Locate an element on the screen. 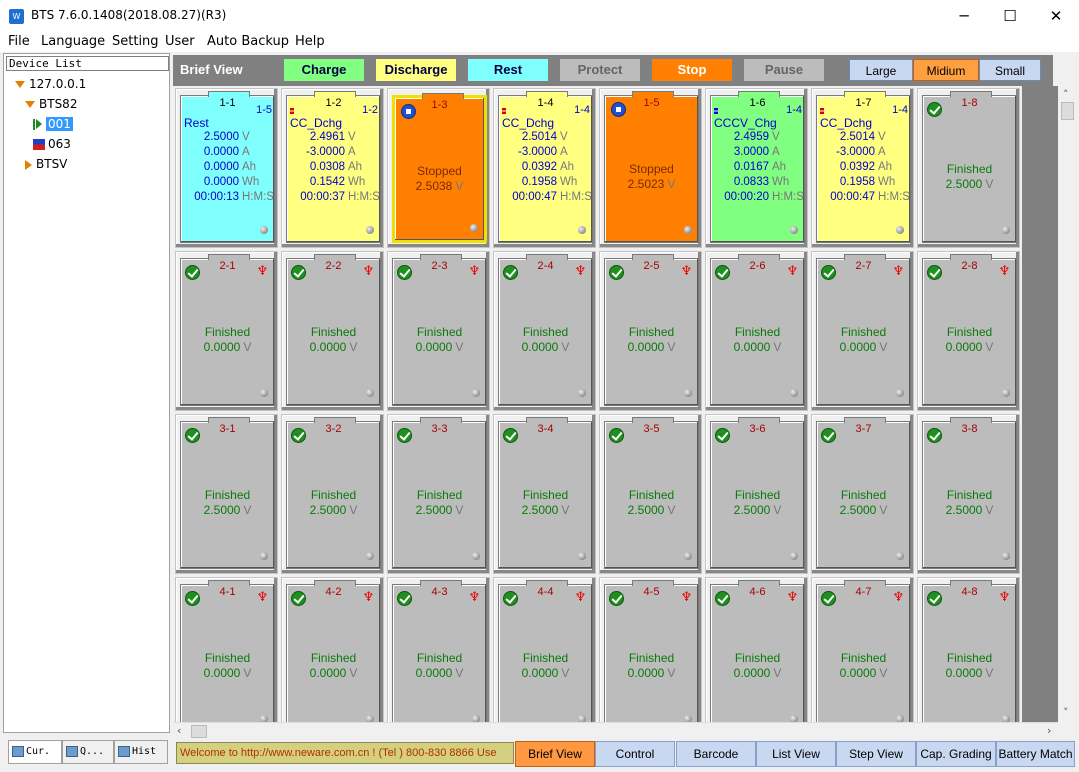 This screenshot has height=772, width=1079. channel-cell: 2-8 ♆ Finished 0.0000 V is located at coordinates (968, 331).